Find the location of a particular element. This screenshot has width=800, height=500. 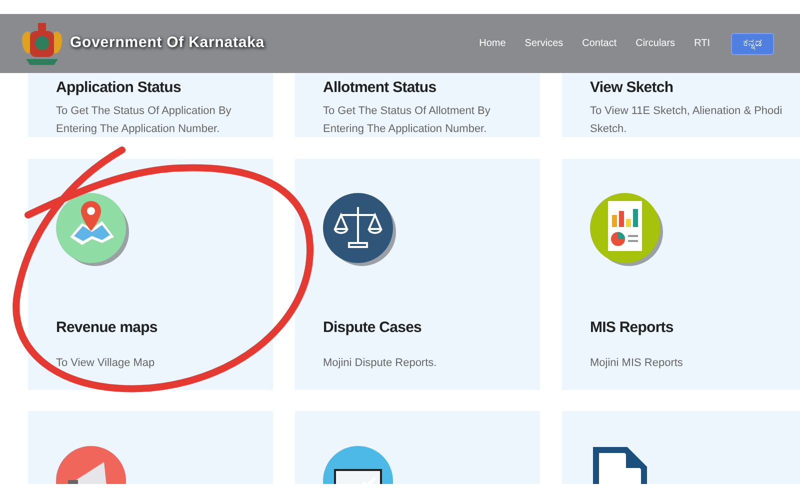

service-card is located at coordinates (681, 447).